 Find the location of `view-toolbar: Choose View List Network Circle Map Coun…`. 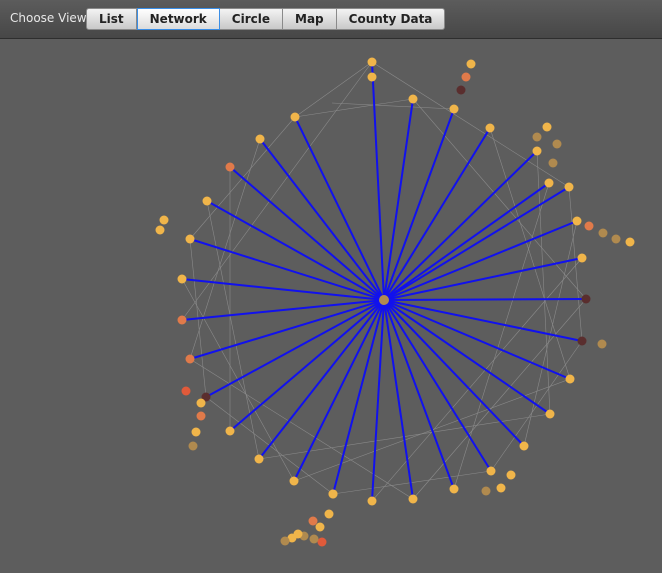

view-toolbar: Choose View List Network Circle Map Coun… is located at coordinates (331, 19).